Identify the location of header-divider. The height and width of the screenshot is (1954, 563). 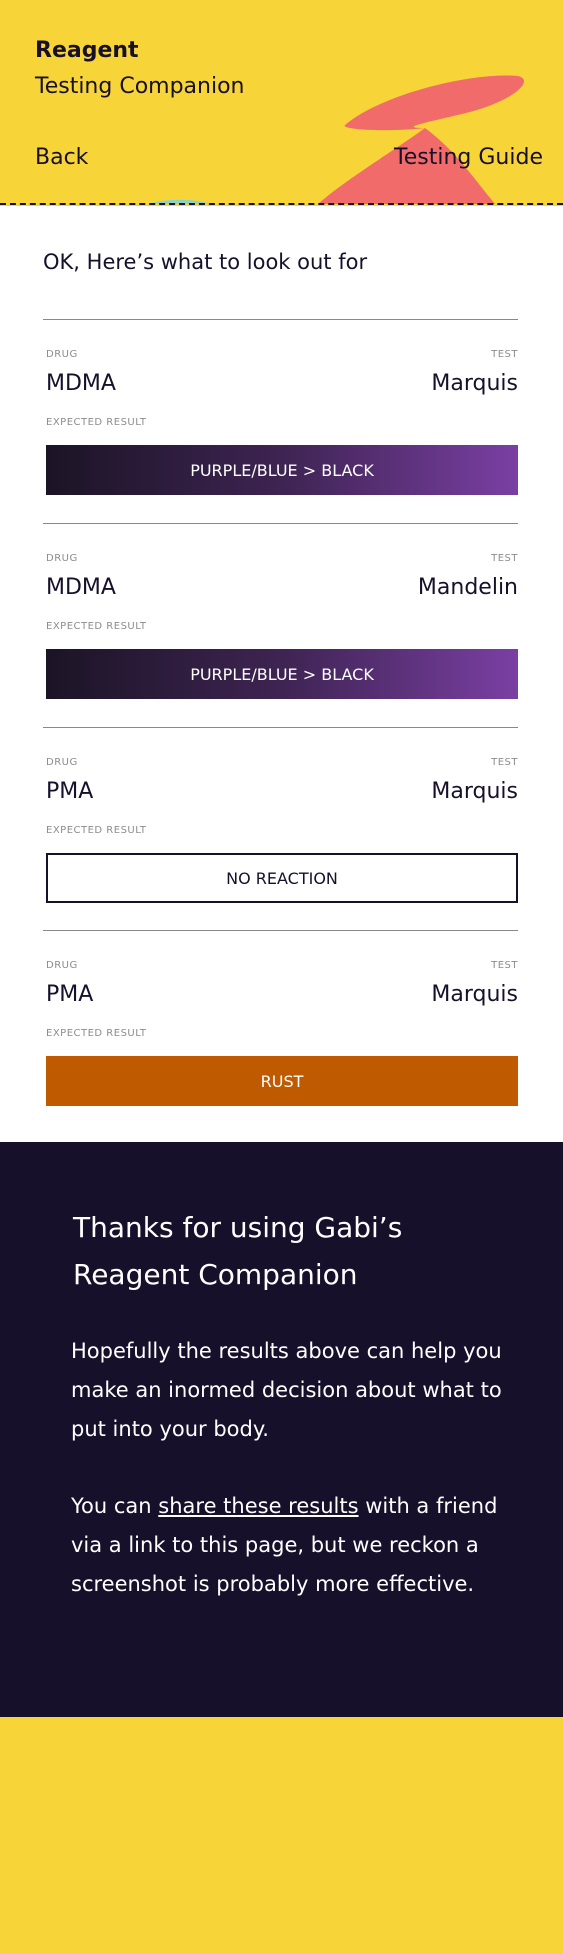
(281, 204).